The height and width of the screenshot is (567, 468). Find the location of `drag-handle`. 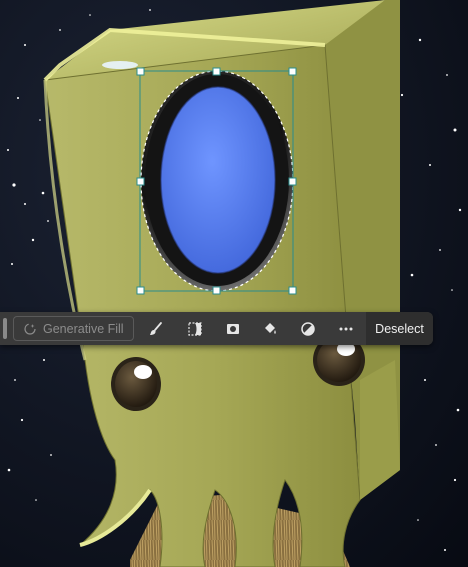

drag-handle is located at coordinates (5, 328).